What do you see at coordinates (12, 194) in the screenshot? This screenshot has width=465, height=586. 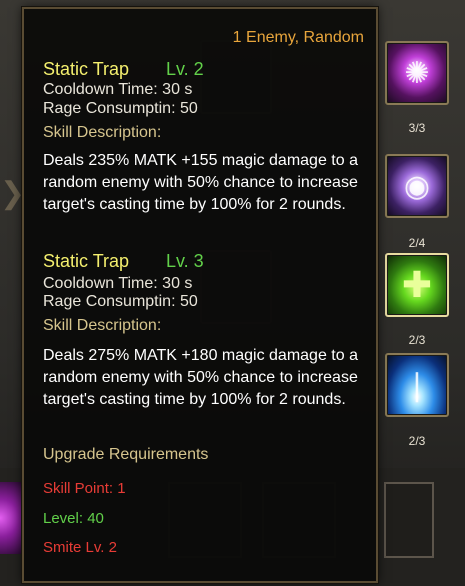 I see `left-arrow-icon: ❯` at bounding box center [12, 194].